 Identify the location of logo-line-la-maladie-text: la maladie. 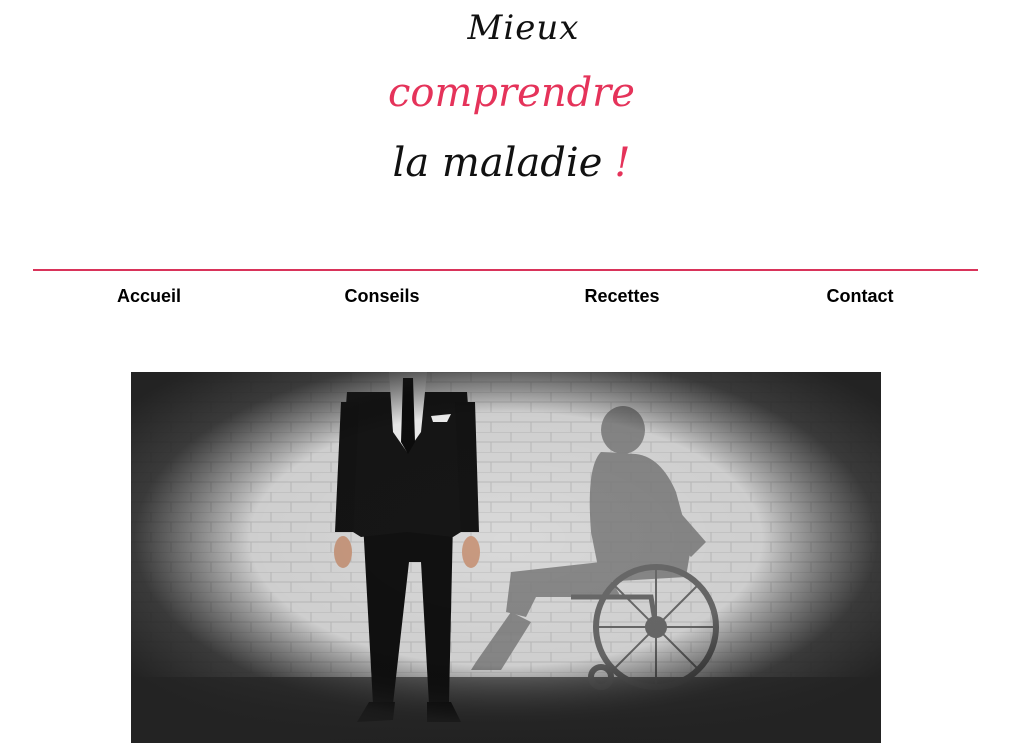
(497, 163).